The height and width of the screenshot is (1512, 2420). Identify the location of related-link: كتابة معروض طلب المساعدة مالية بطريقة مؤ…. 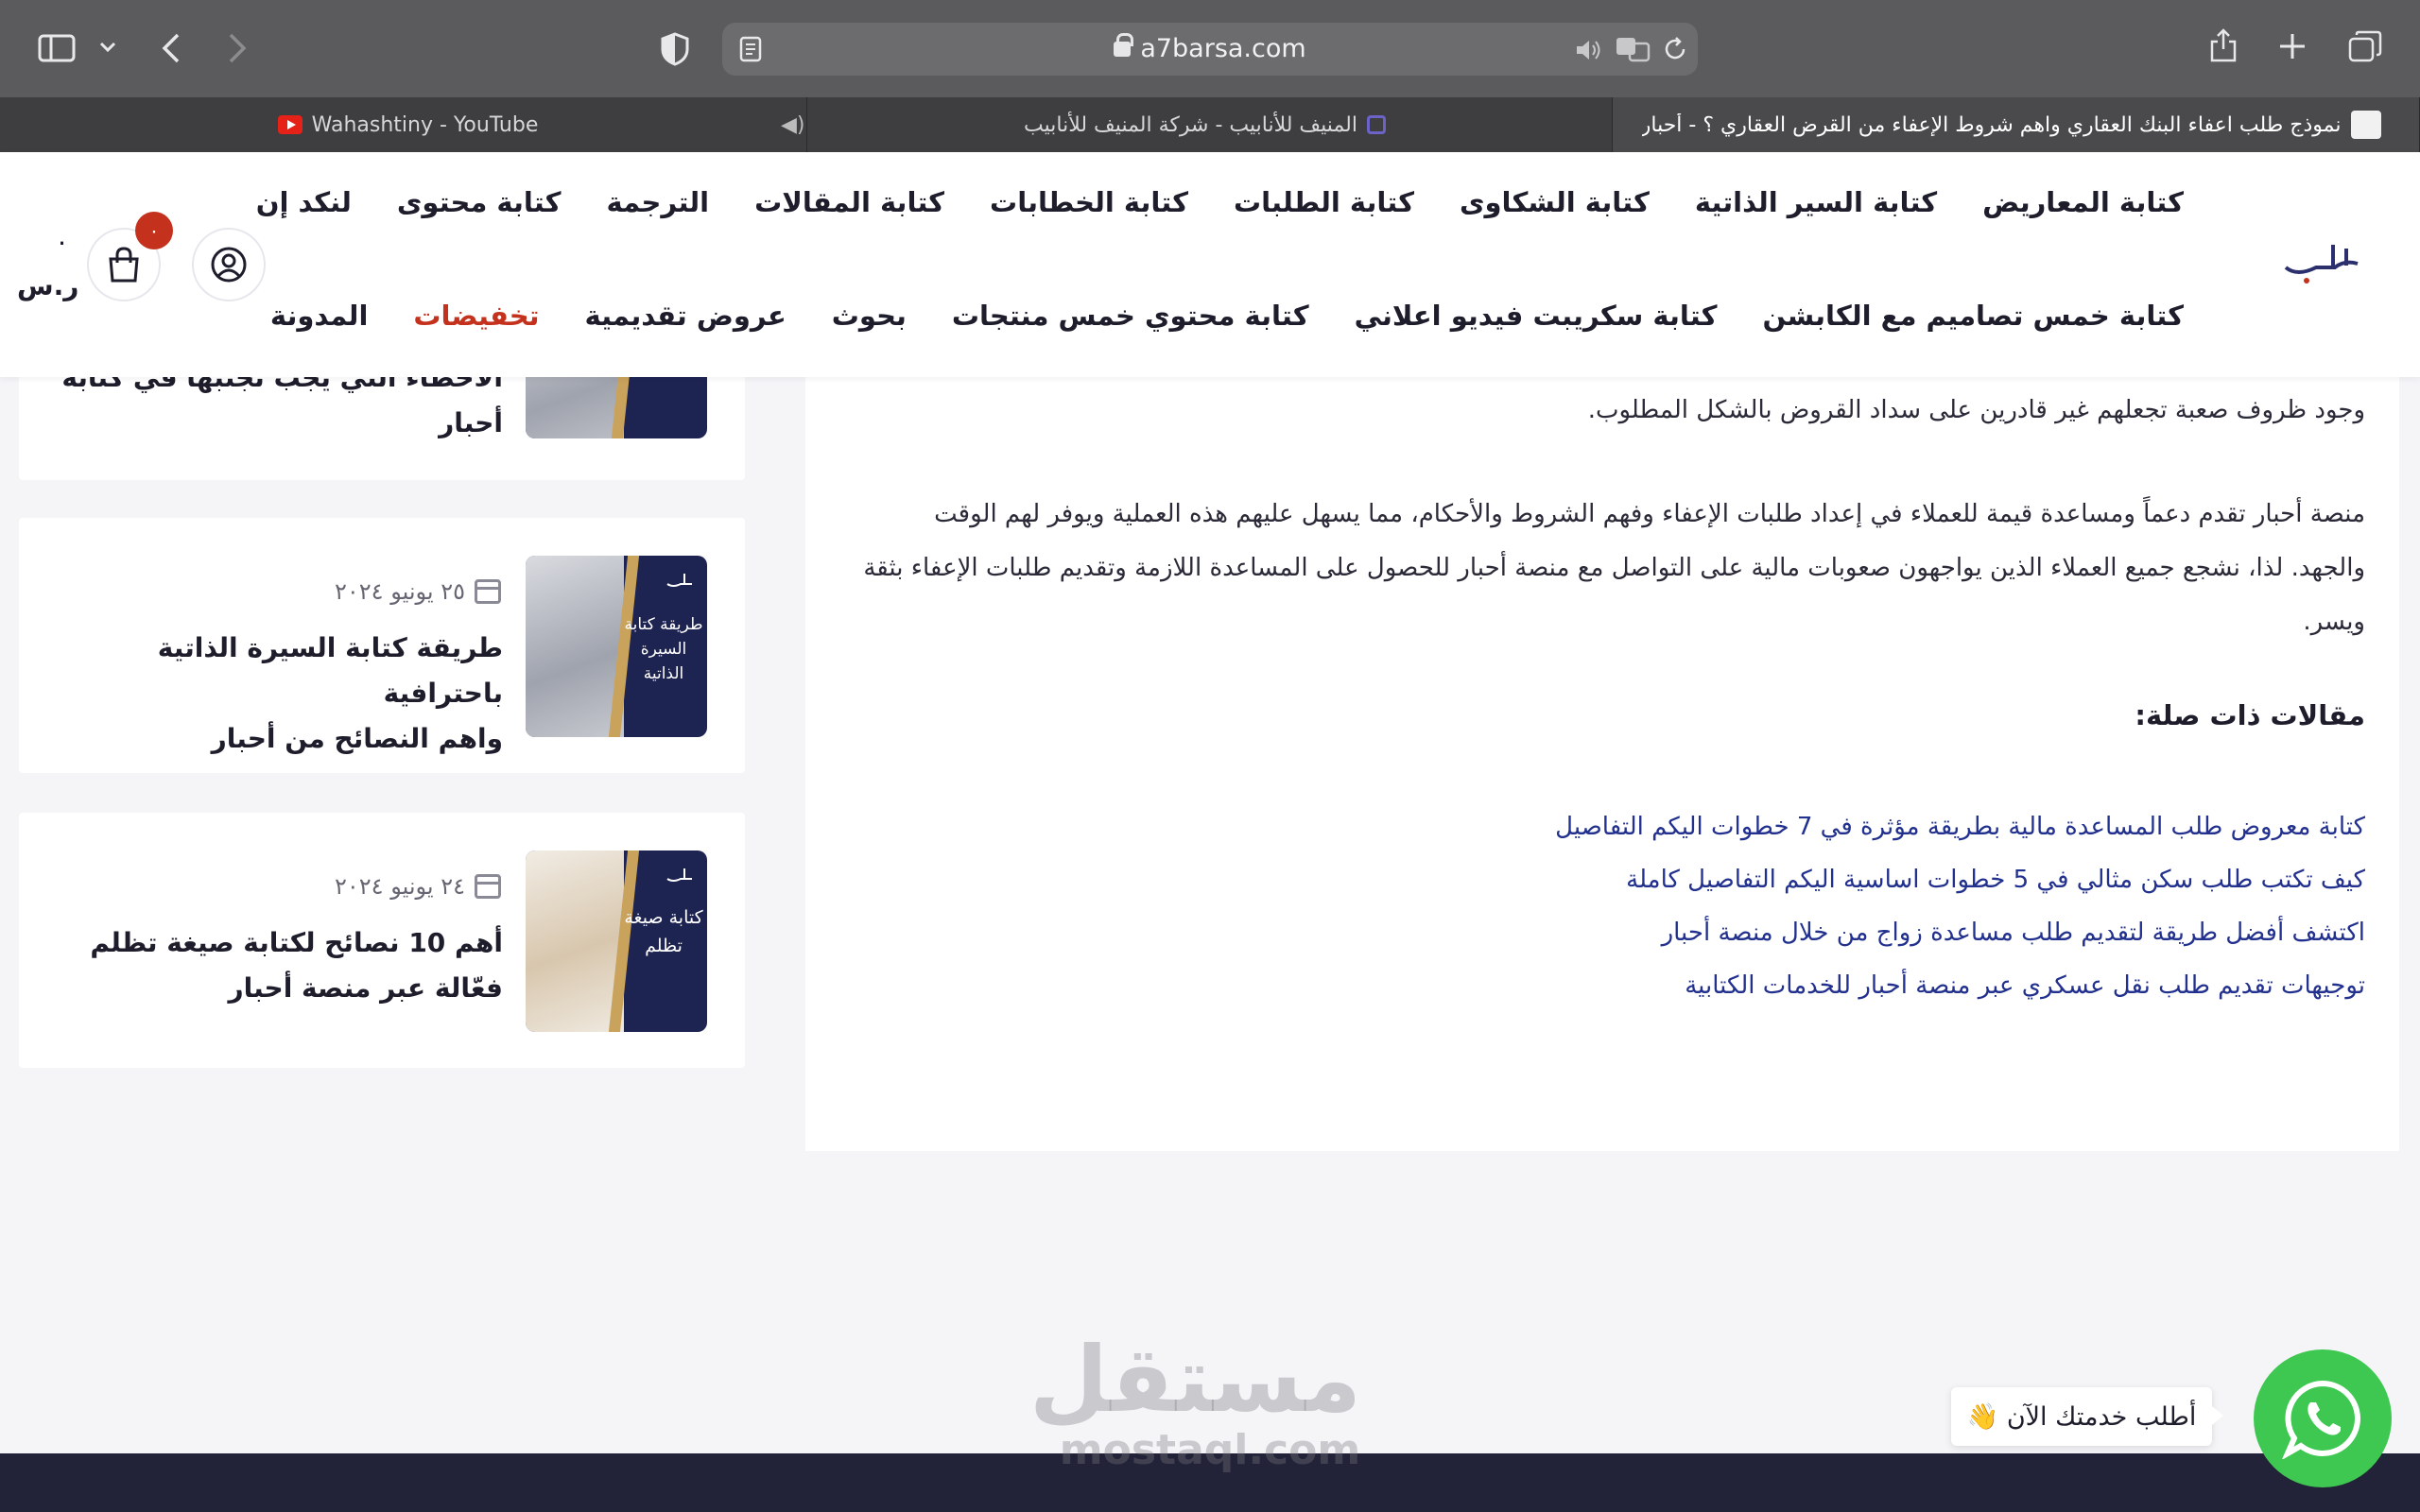
(1960, 827).